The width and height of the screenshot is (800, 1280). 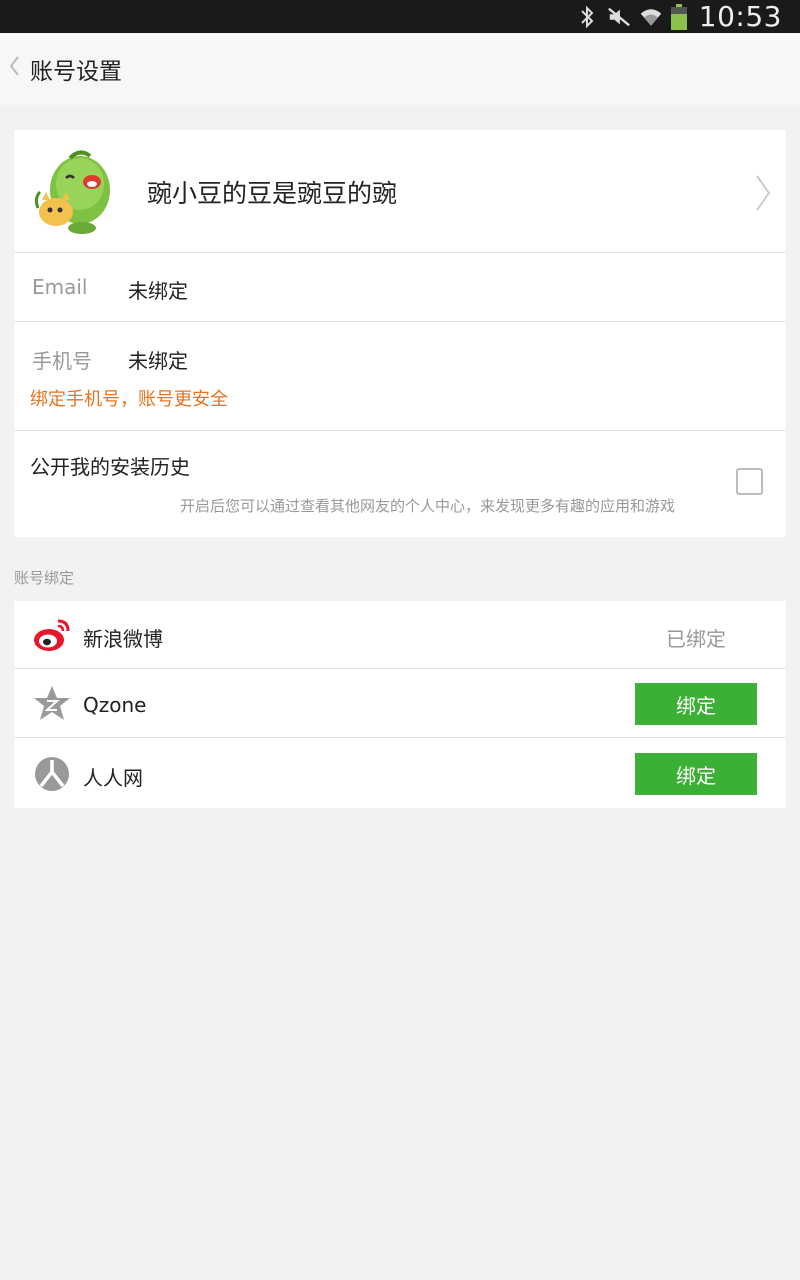 I want to click on email-row: Email 未绑定, so click(x=400, y=287).